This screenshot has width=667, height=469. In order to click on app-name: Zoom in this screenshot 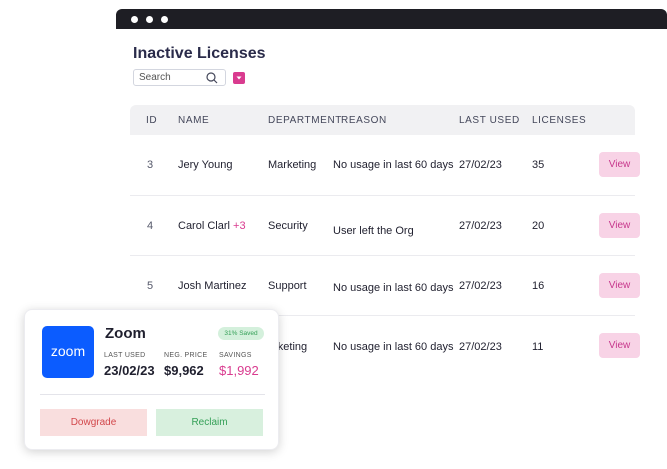, I will do `click(125, 333)`.